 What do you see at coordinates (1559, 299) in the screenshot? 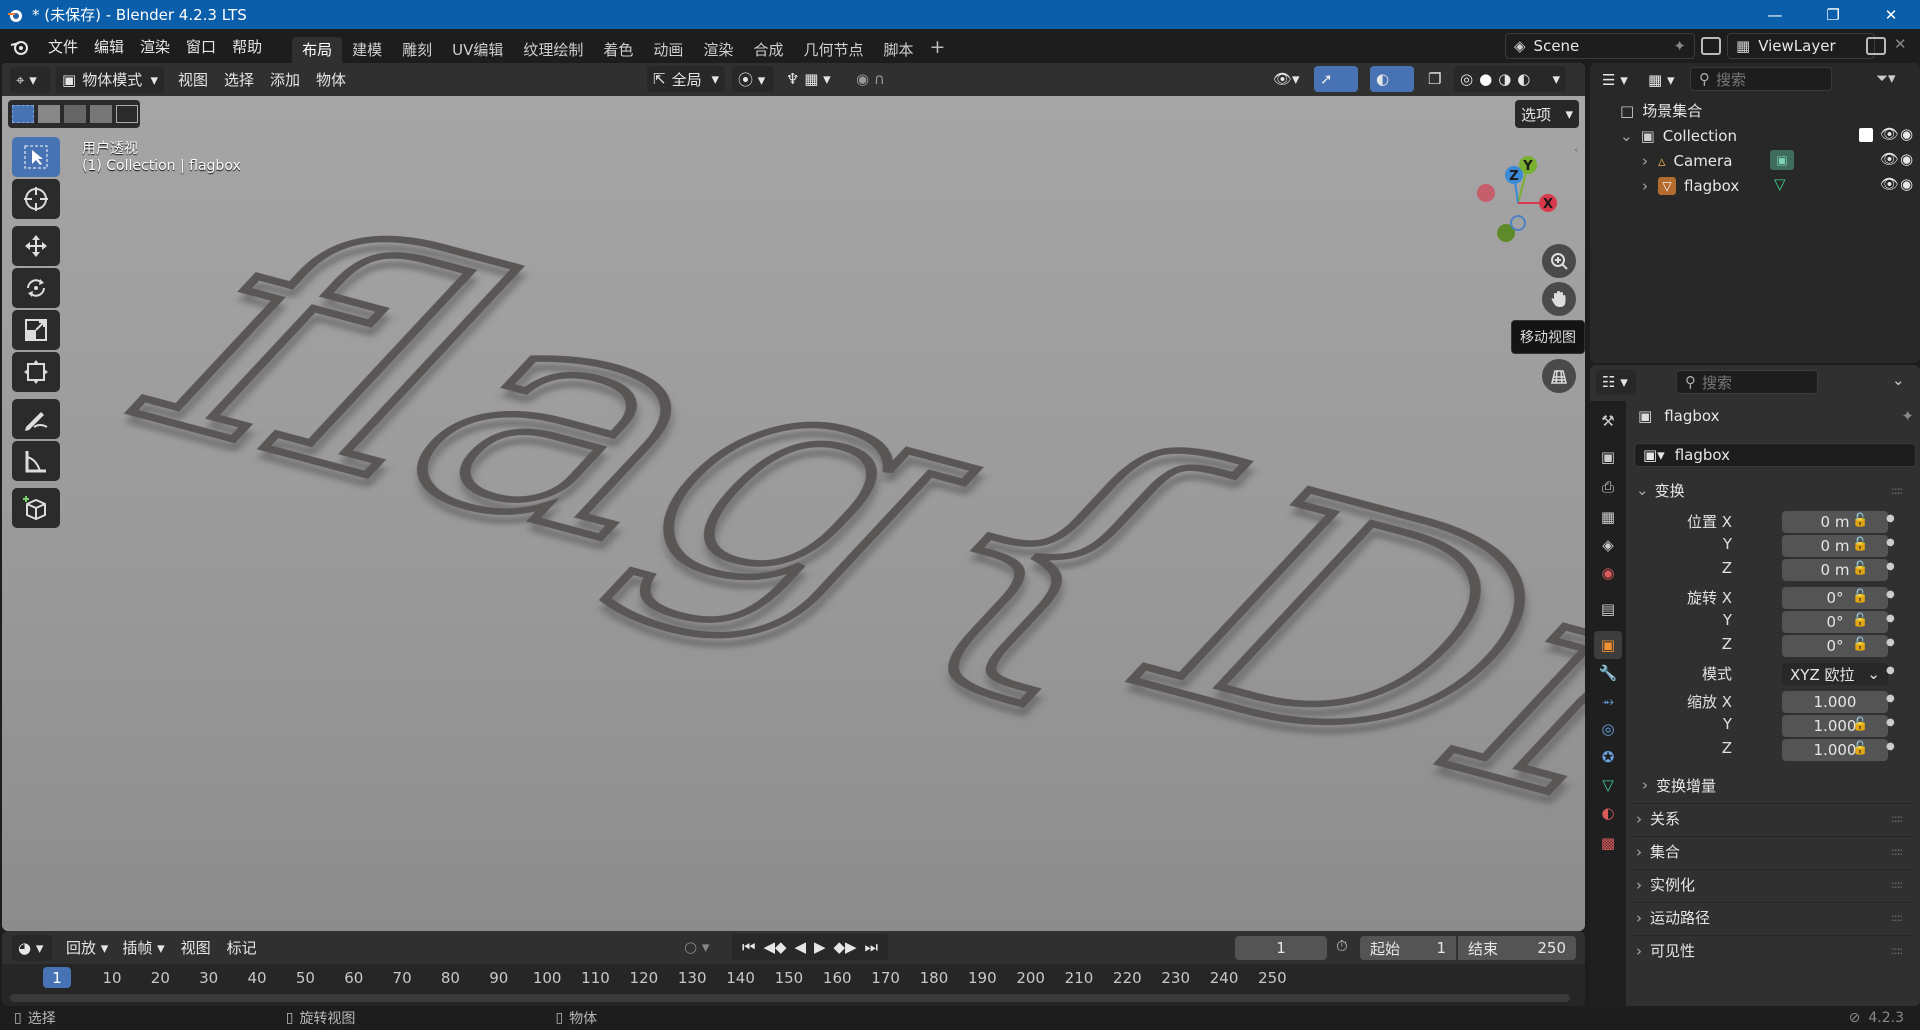
I see `pan-view-button` at bounding box center [1559, 299].